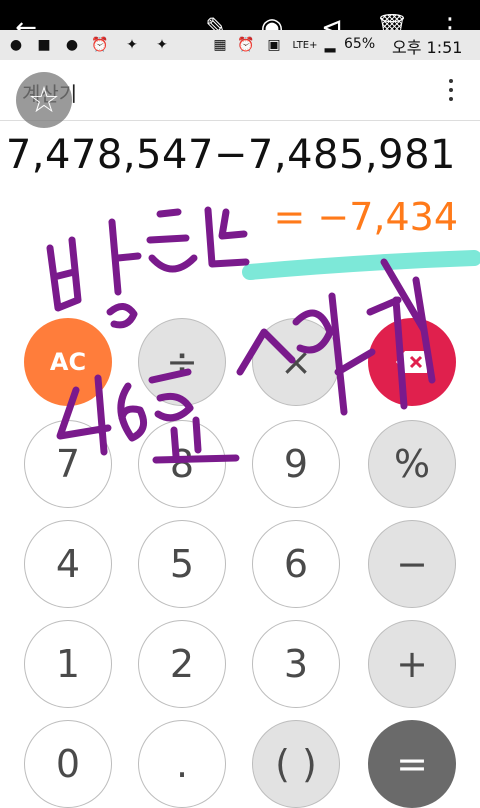  I want to click on vibrate-icon: ▦, so click(220, 45).